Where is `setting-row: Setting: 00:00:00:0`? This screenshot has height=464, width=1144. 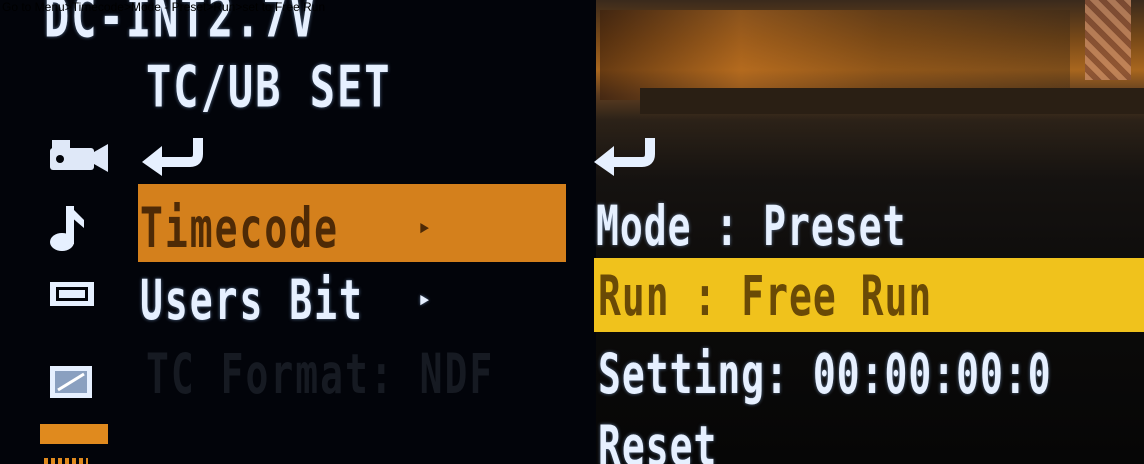 setting-row: Setting: 00:00:00:0 is located at coordinates (825, 374).